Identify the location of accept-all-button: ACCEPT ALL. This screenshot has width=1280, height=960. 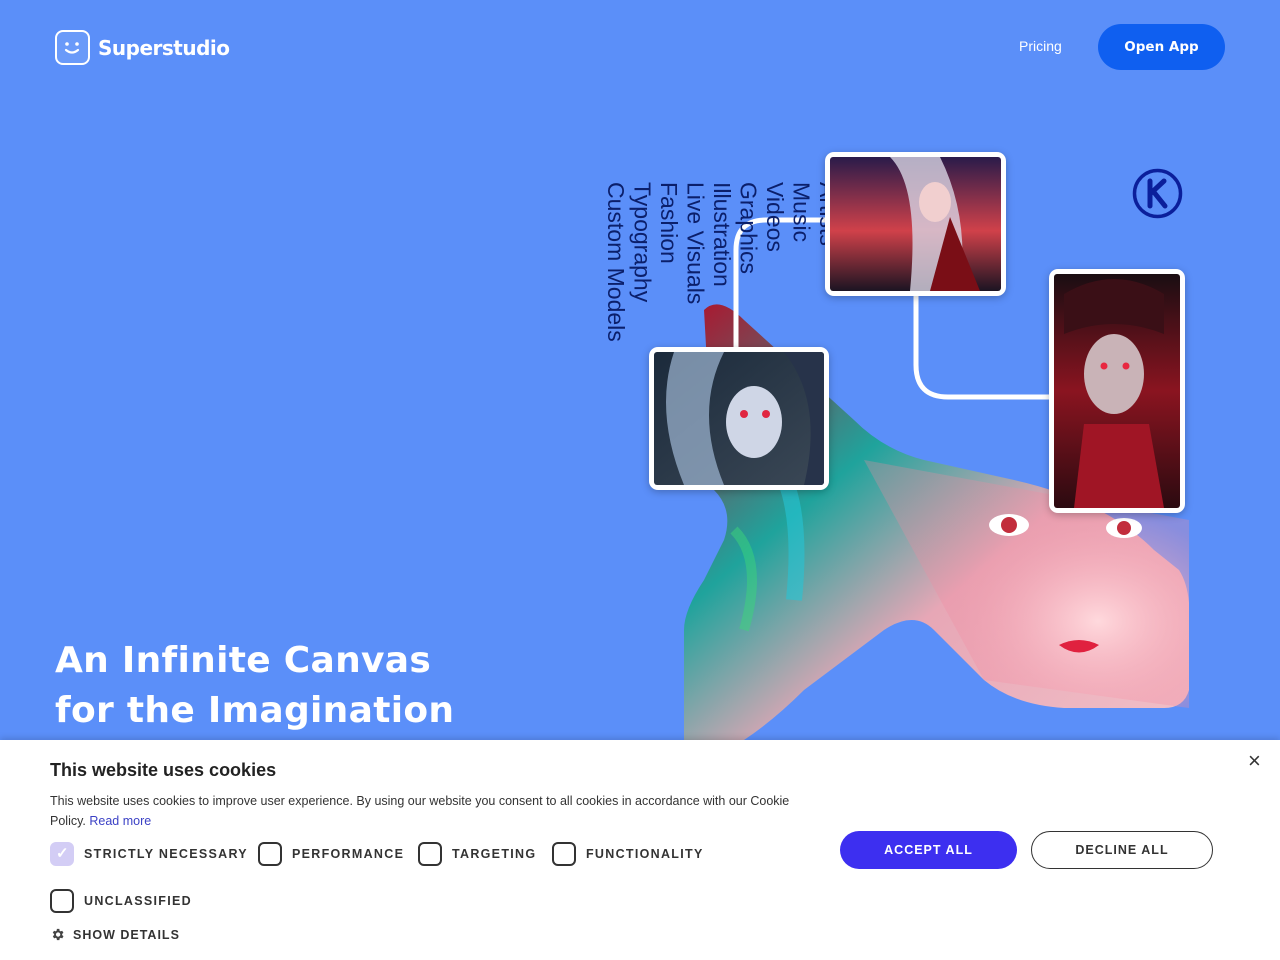
(928, 850).